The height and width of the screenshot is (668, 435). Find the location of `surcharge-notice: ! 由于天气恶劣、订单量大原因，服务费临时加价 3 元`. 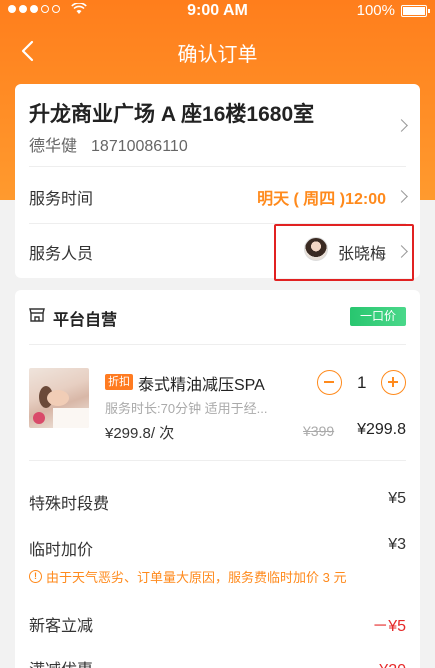

surcharge-notice: ! 由于天气恶劣、订单量大原因，服务费临时加价 3 元 is located at coordinates (187, 576).